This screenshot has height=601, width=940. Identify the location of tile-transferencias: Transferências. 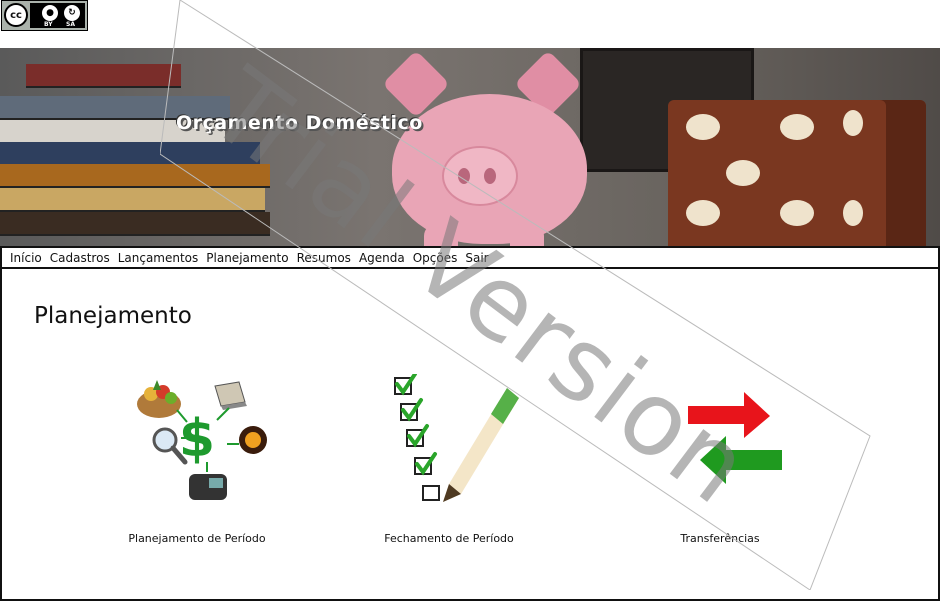
(720, 459).